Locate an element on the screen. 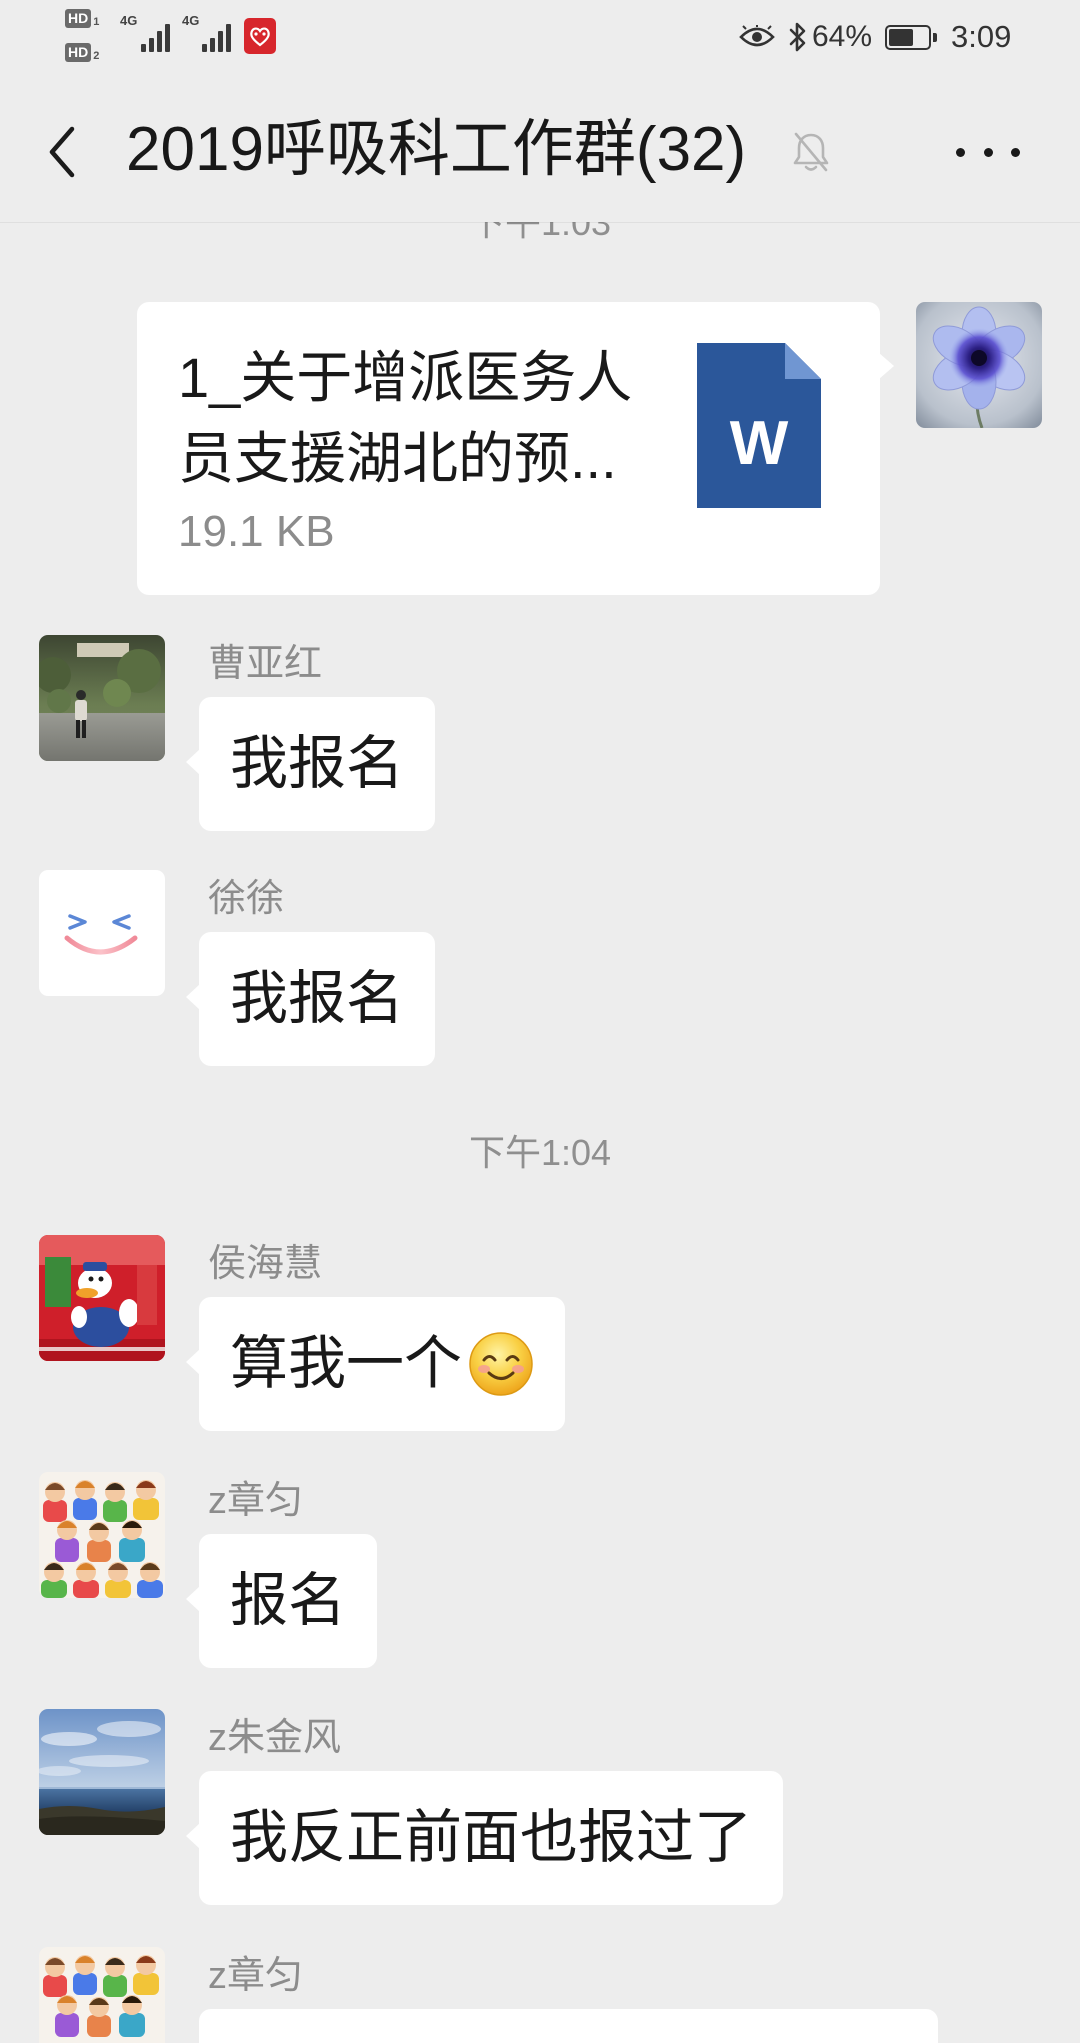  sim2-index: 2 is located at coordinates (96, 56).